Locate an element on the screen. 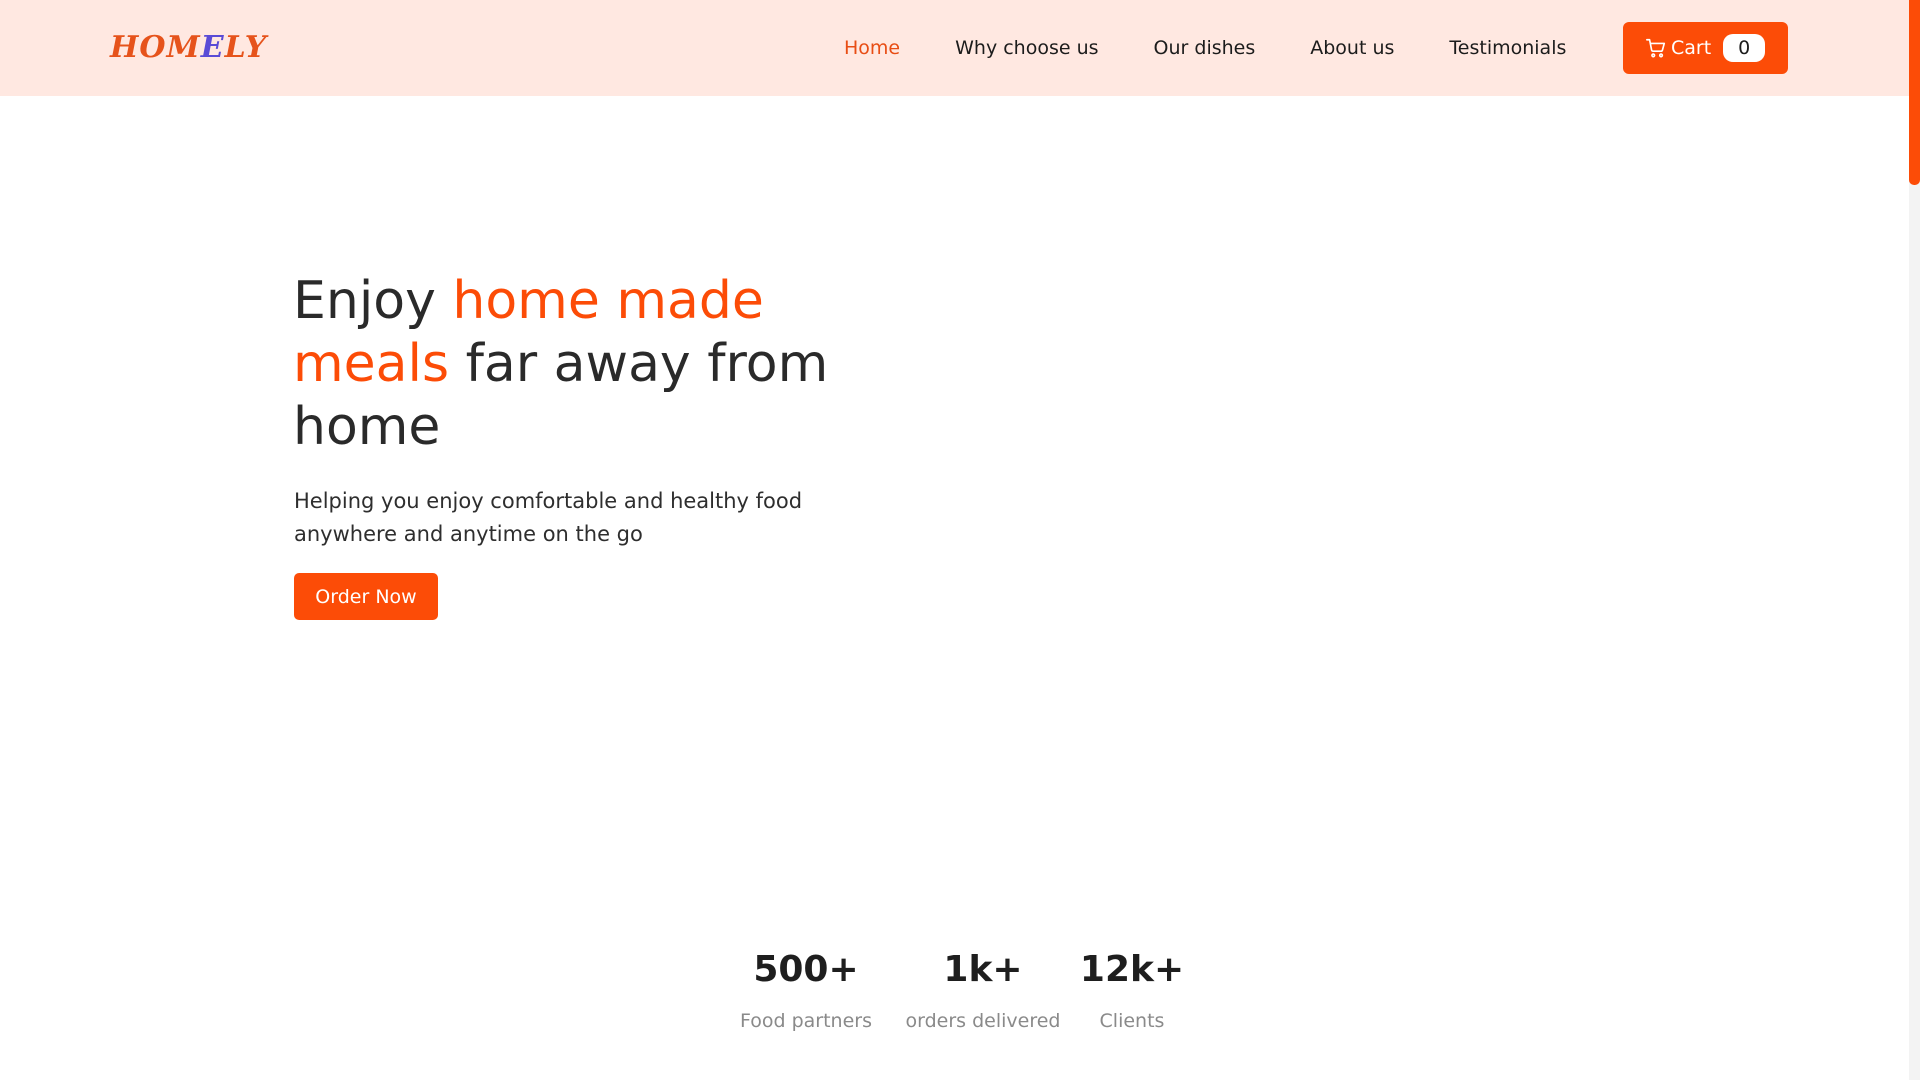  nav-link-home: Home is located at coordinates (872, 48).